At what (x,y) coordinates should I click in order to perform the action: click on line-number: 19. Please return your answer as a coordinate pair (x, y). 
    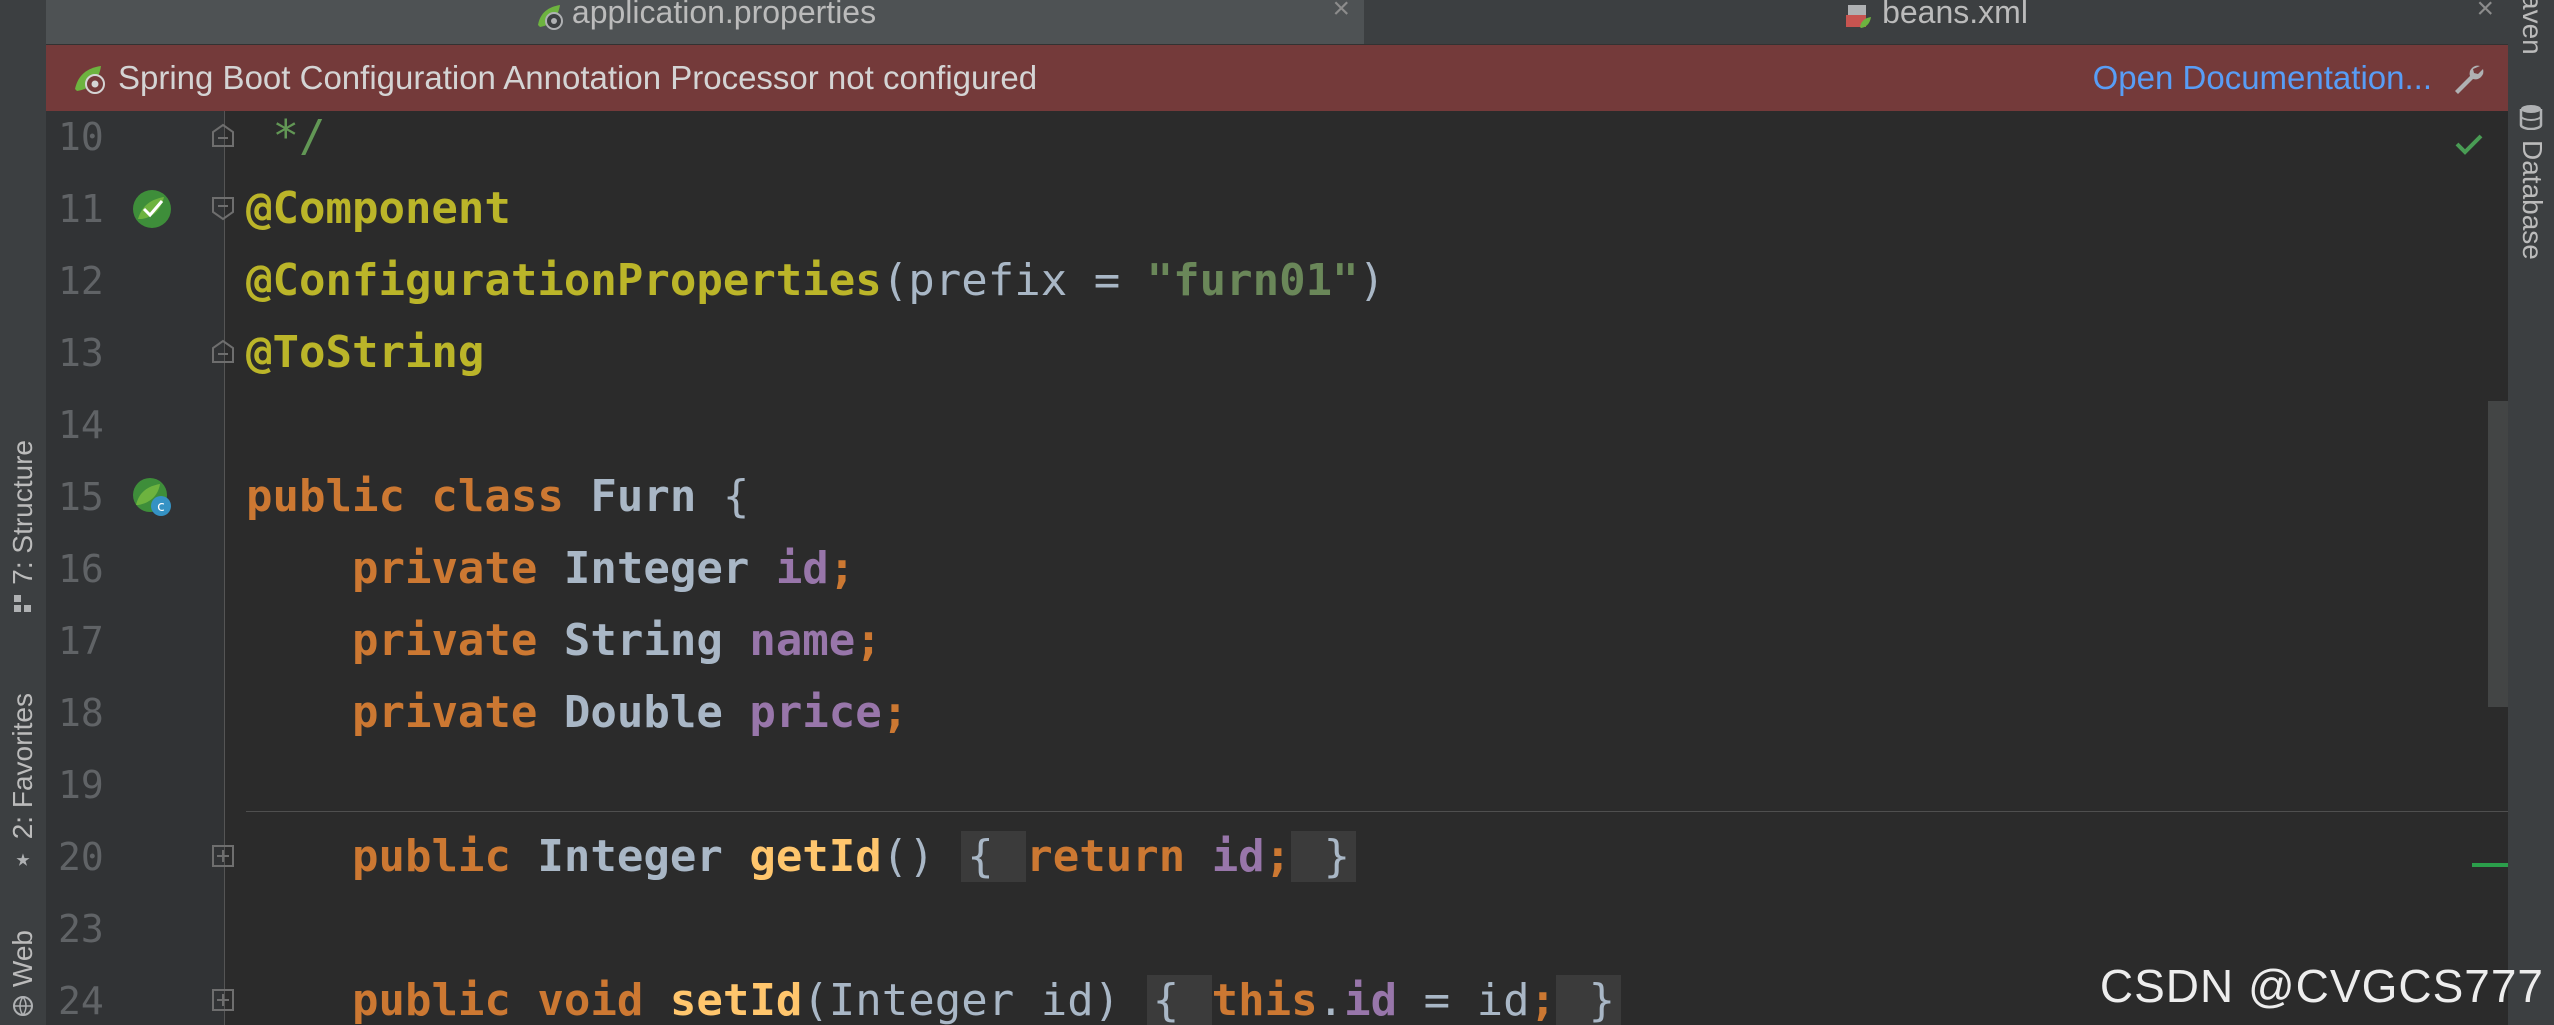
    Looking at the image, I should click on (81, 785).